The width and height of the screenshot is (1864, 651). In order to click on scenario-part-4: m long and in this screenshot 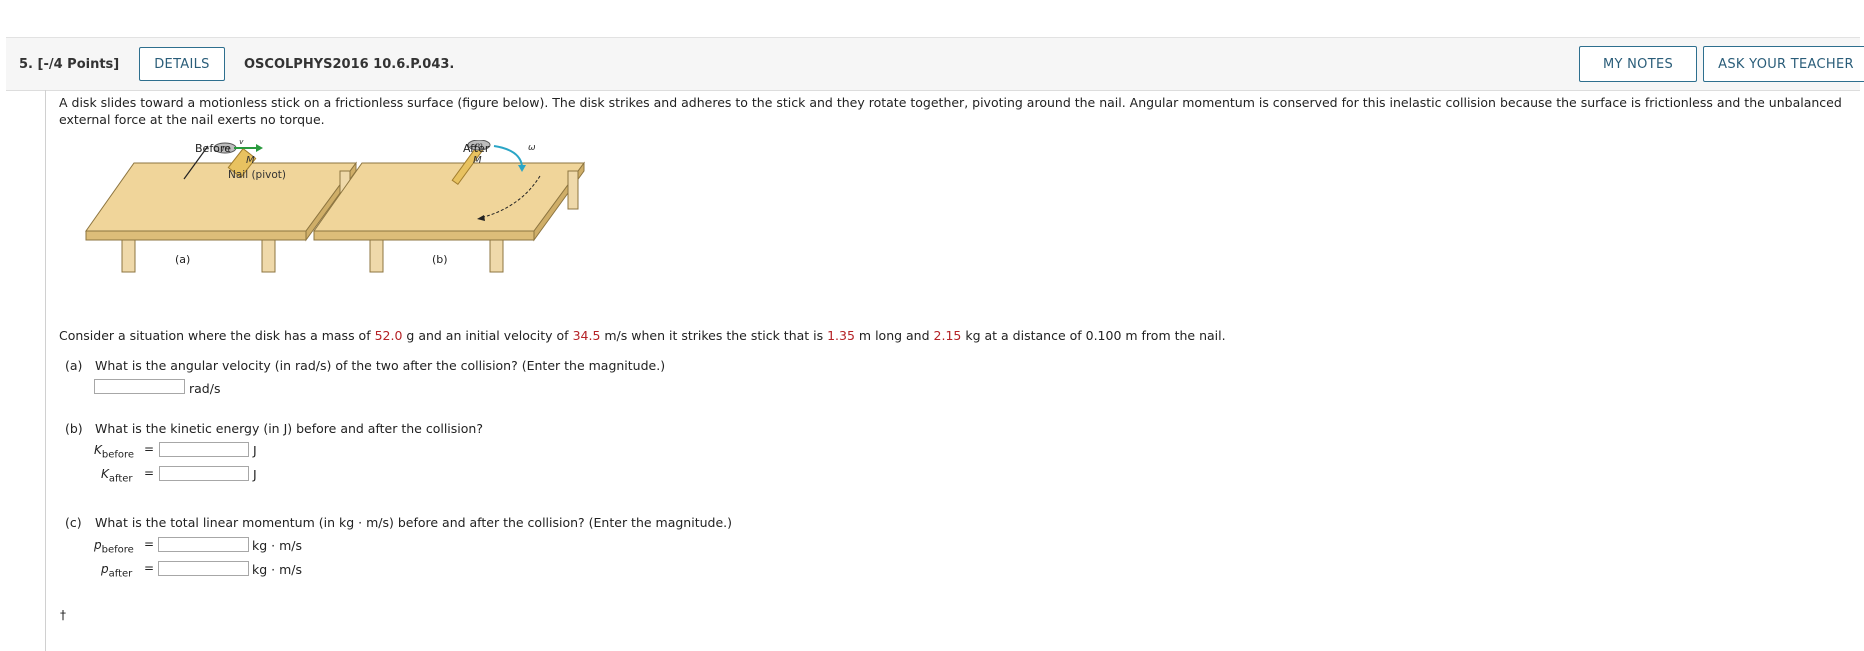, I will do `click(894, 335)`.